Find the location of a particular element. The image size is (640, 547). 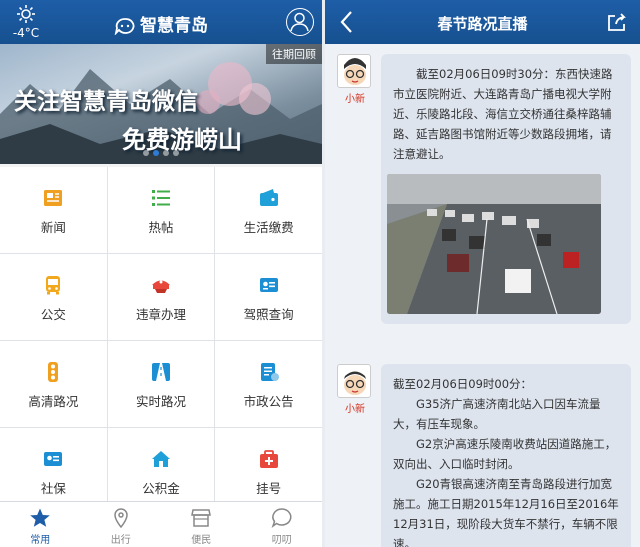

service-label: 挂号 is located at coordinates (269, 488).